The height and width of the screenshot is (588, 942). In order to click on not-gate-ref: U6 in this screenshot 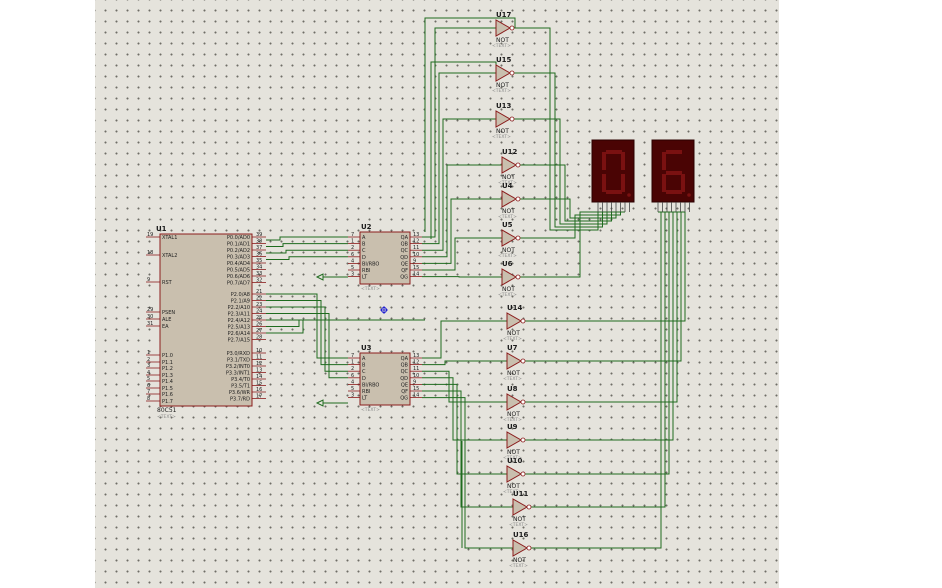, I will do `click(507, 264)`.